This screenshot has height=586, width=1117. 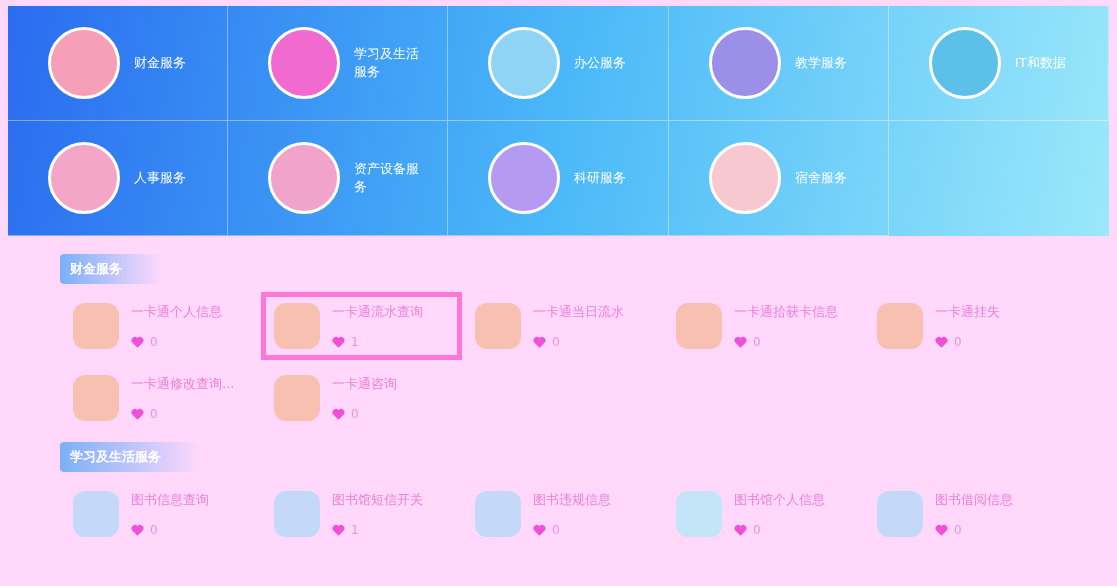 I want to click on category-tile: 办公服务, so click(x=558, y=63).